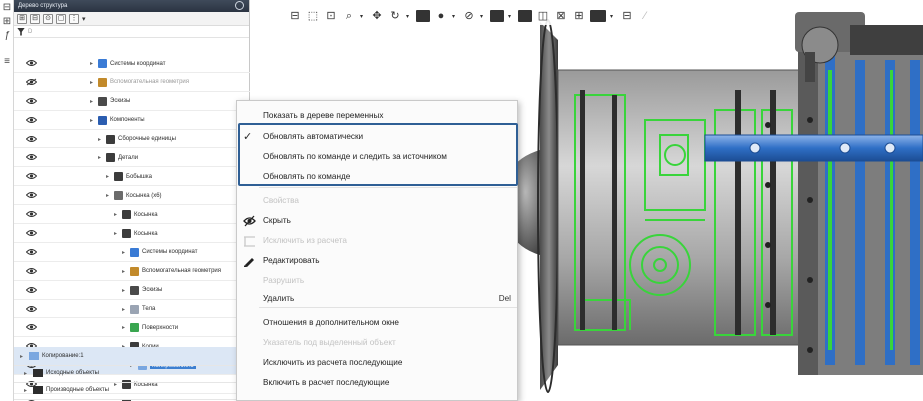 Image resolution: width=923 pixels, height=401 pixels. Describe the element at coordinates (497, 16) in the screenshot. I see `orientation-icon` at that location.